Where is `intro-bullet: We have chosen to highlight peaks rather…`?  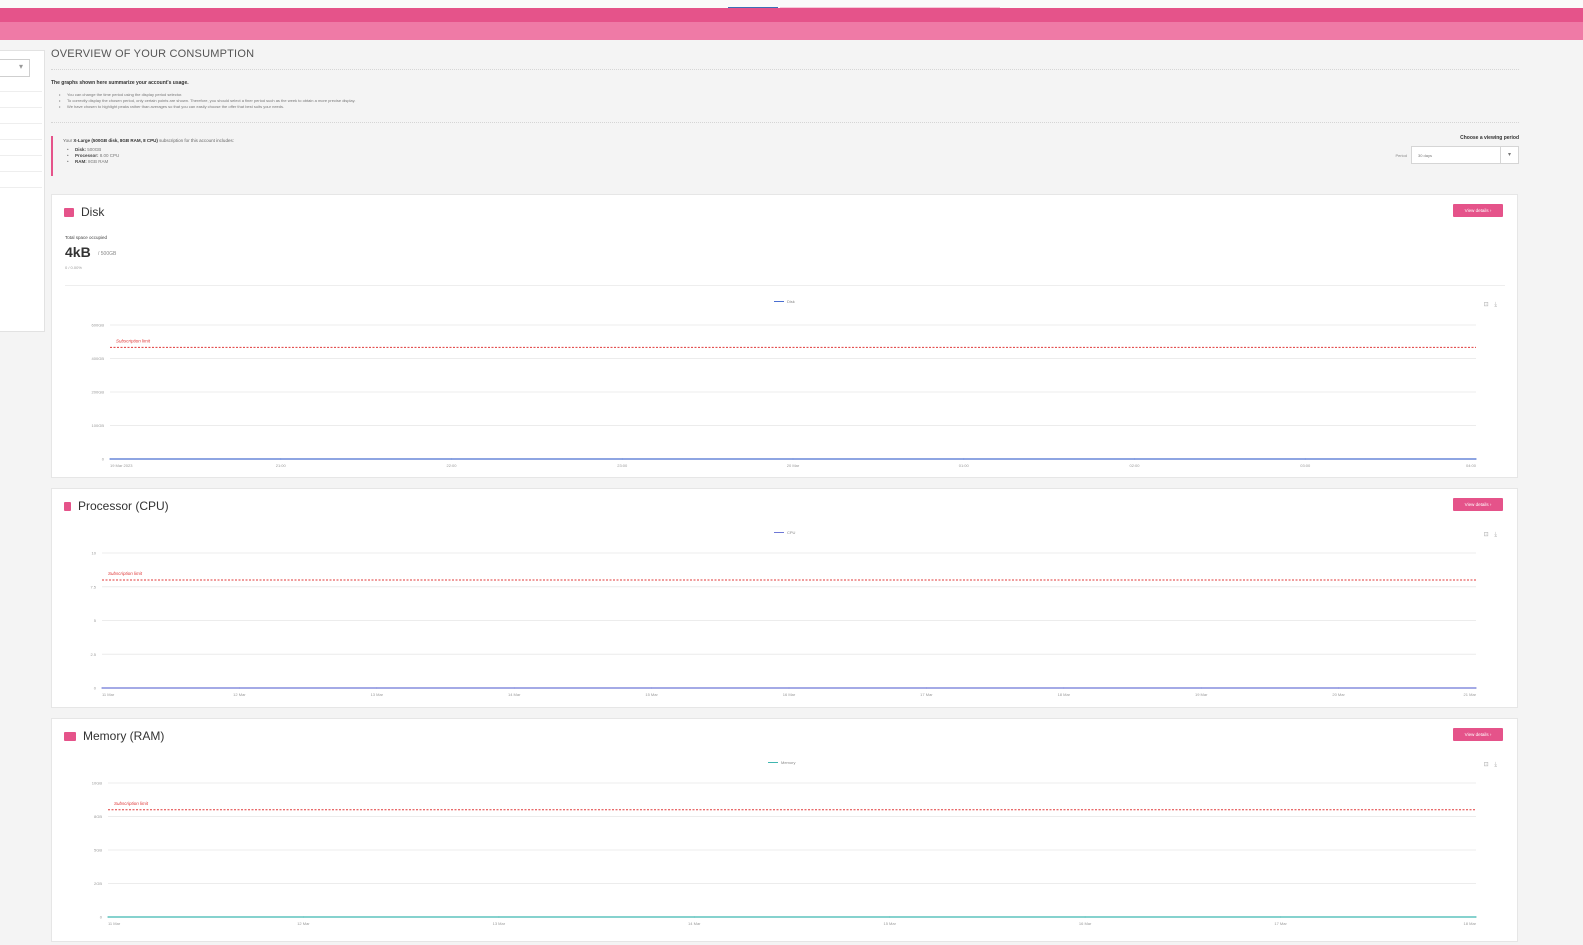 intro-bullet: We have chosen to highlight peaks rather… is located at coordinates (789, 107).